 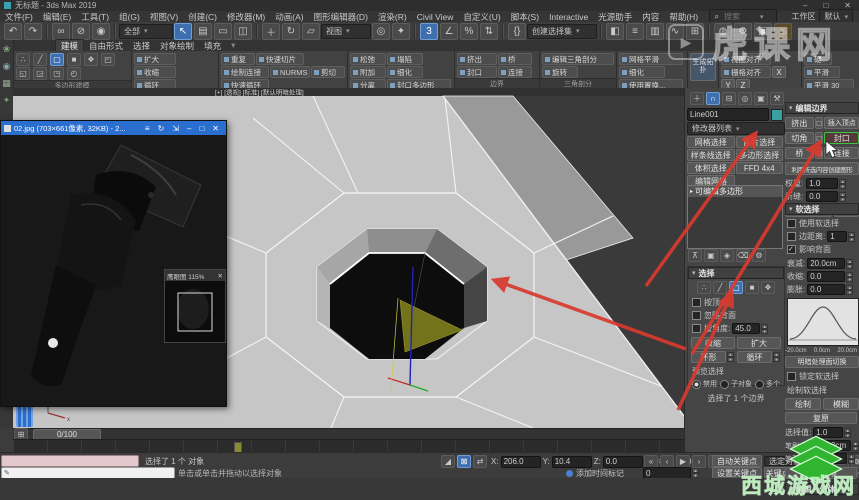 I want to click on rotate-icon: ↻, so click(x=291, y=31).